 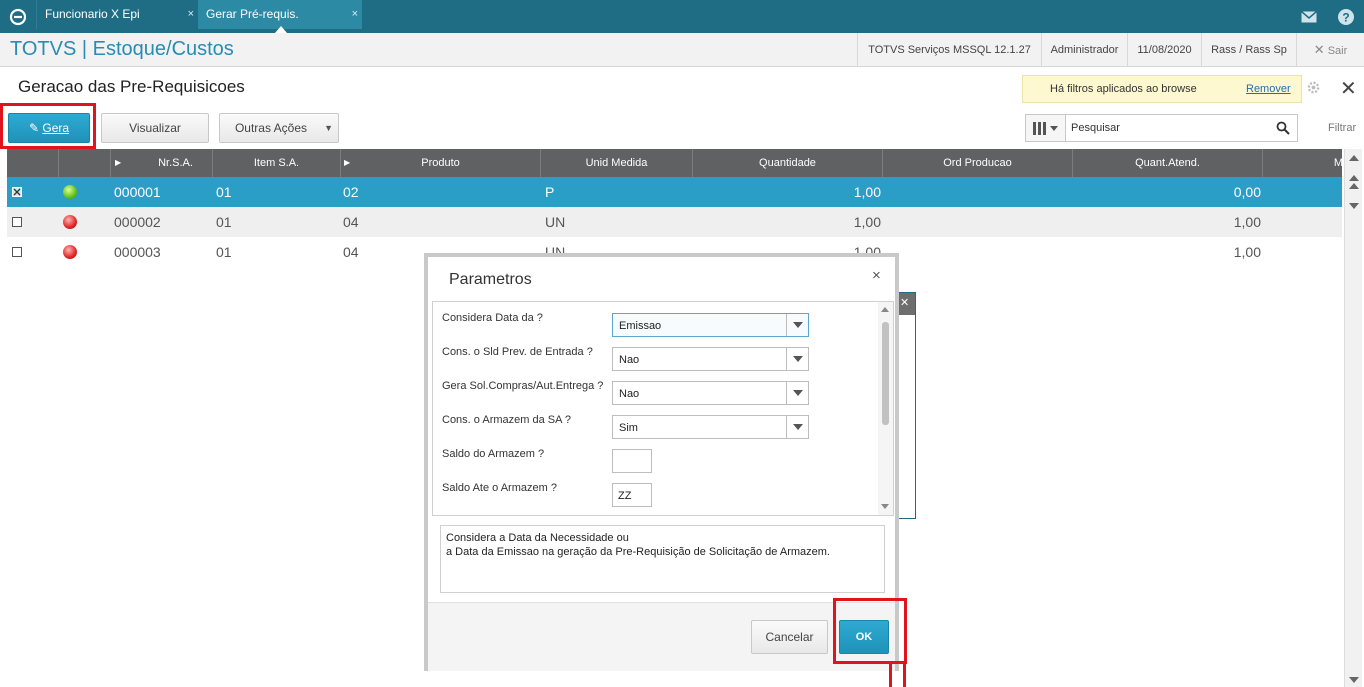 I want to click on visualizar-button: Visualizar, so click(x=155, y=128).